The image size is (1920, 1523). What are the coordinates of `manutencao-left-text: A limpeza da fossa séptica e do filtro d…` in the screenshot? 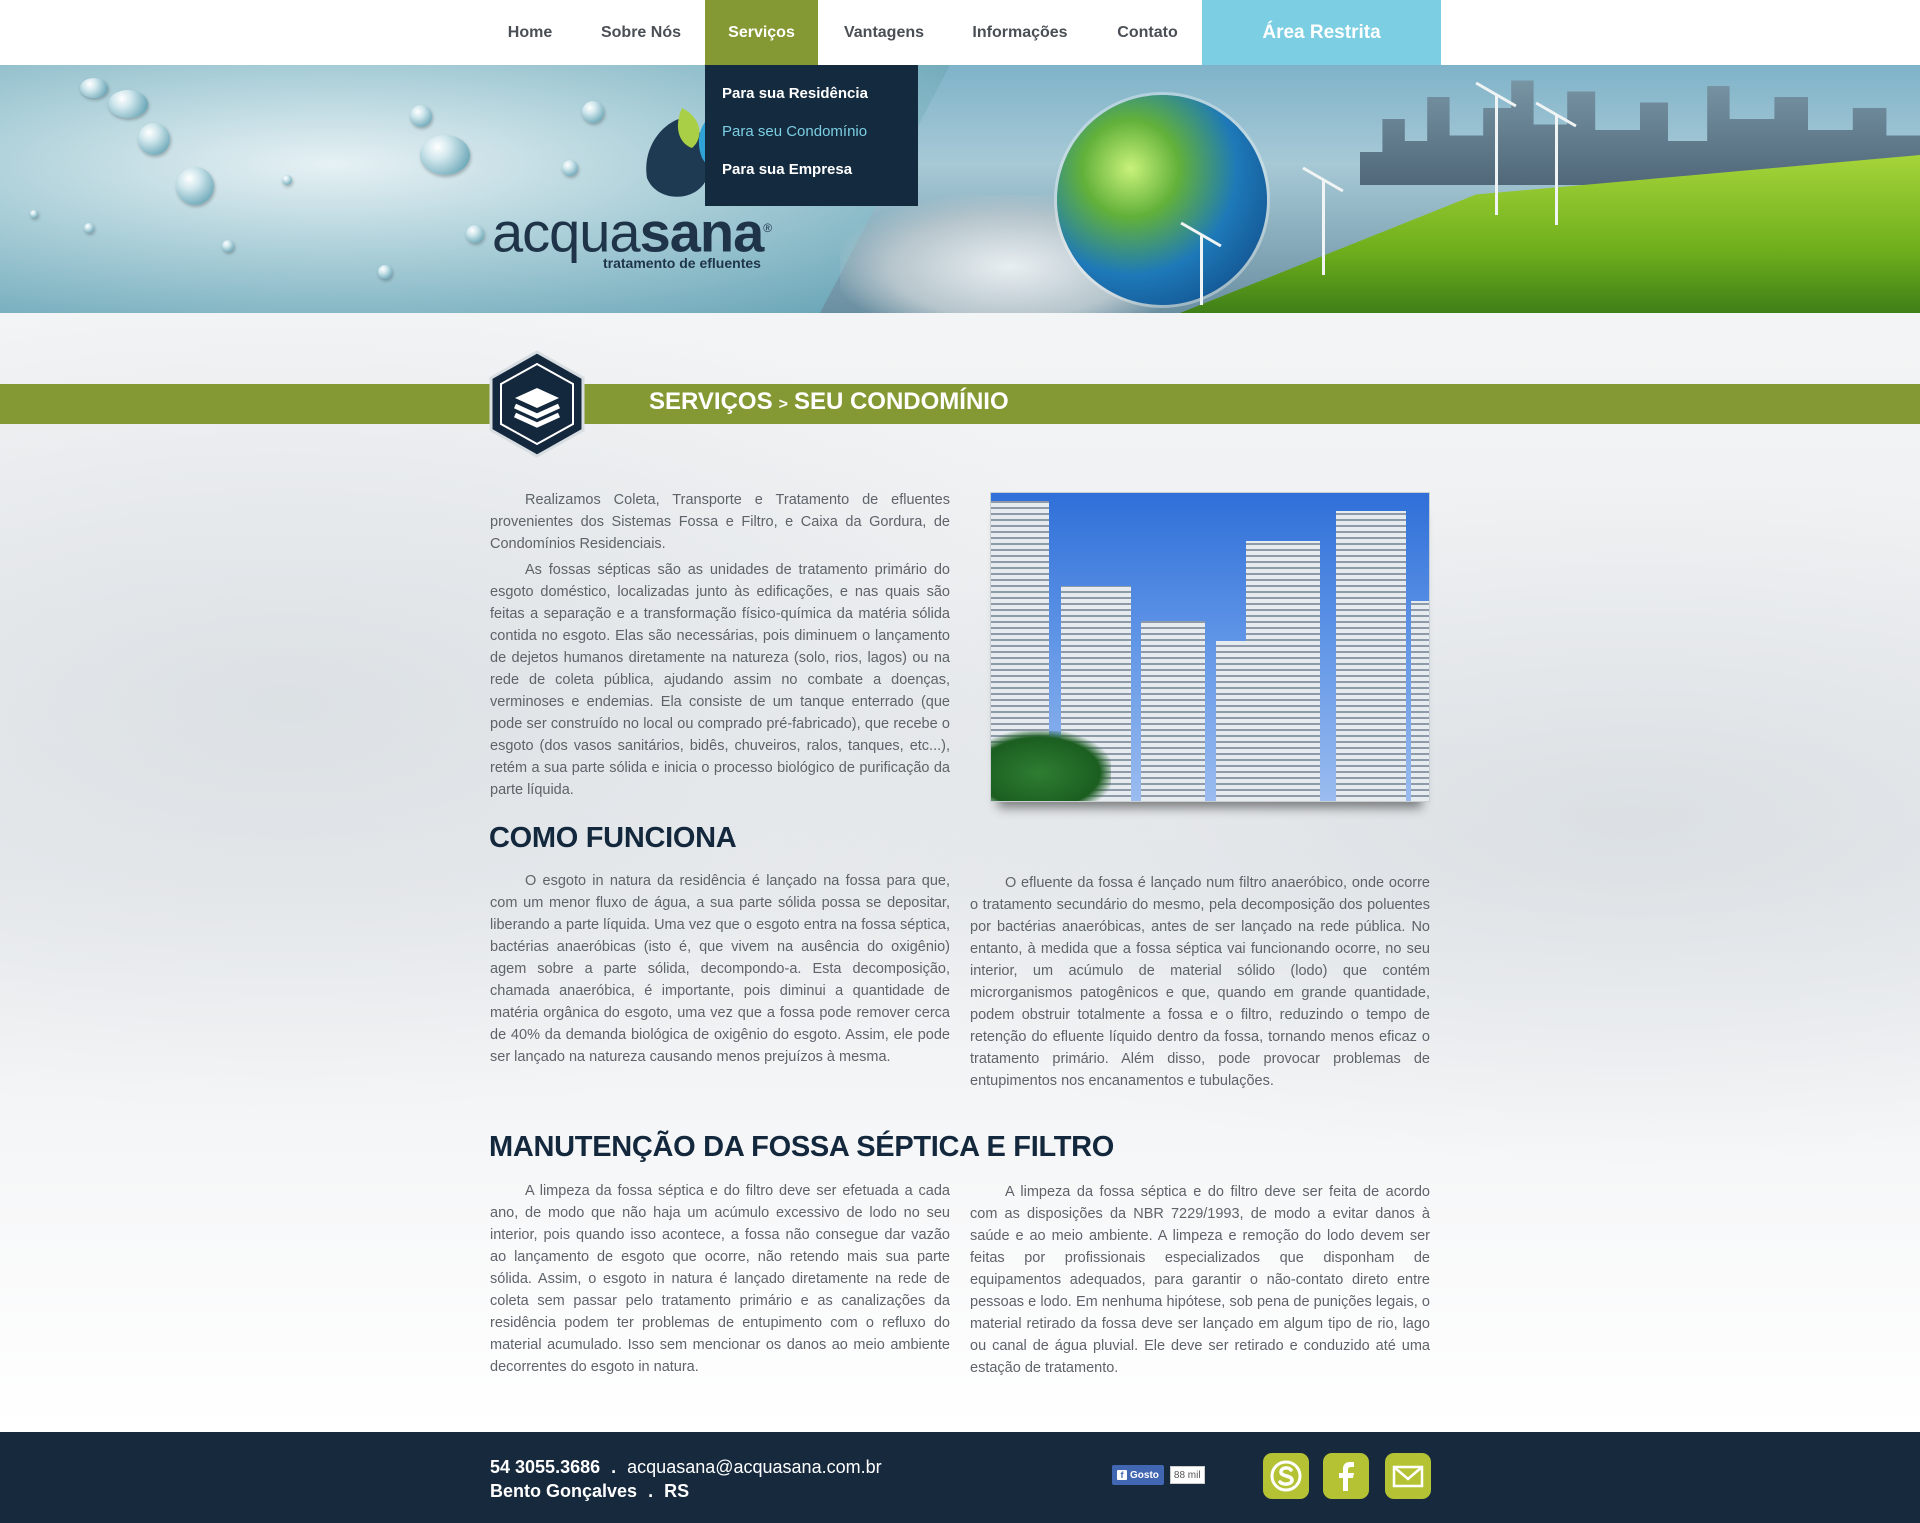 It's located at (720, 1279).